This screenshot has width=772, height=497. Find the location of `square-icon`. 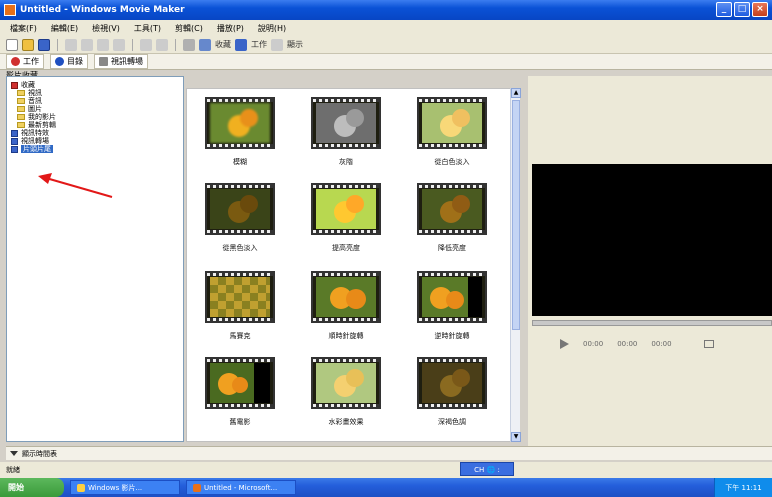

square-icon is located at coordinates (14, 133).